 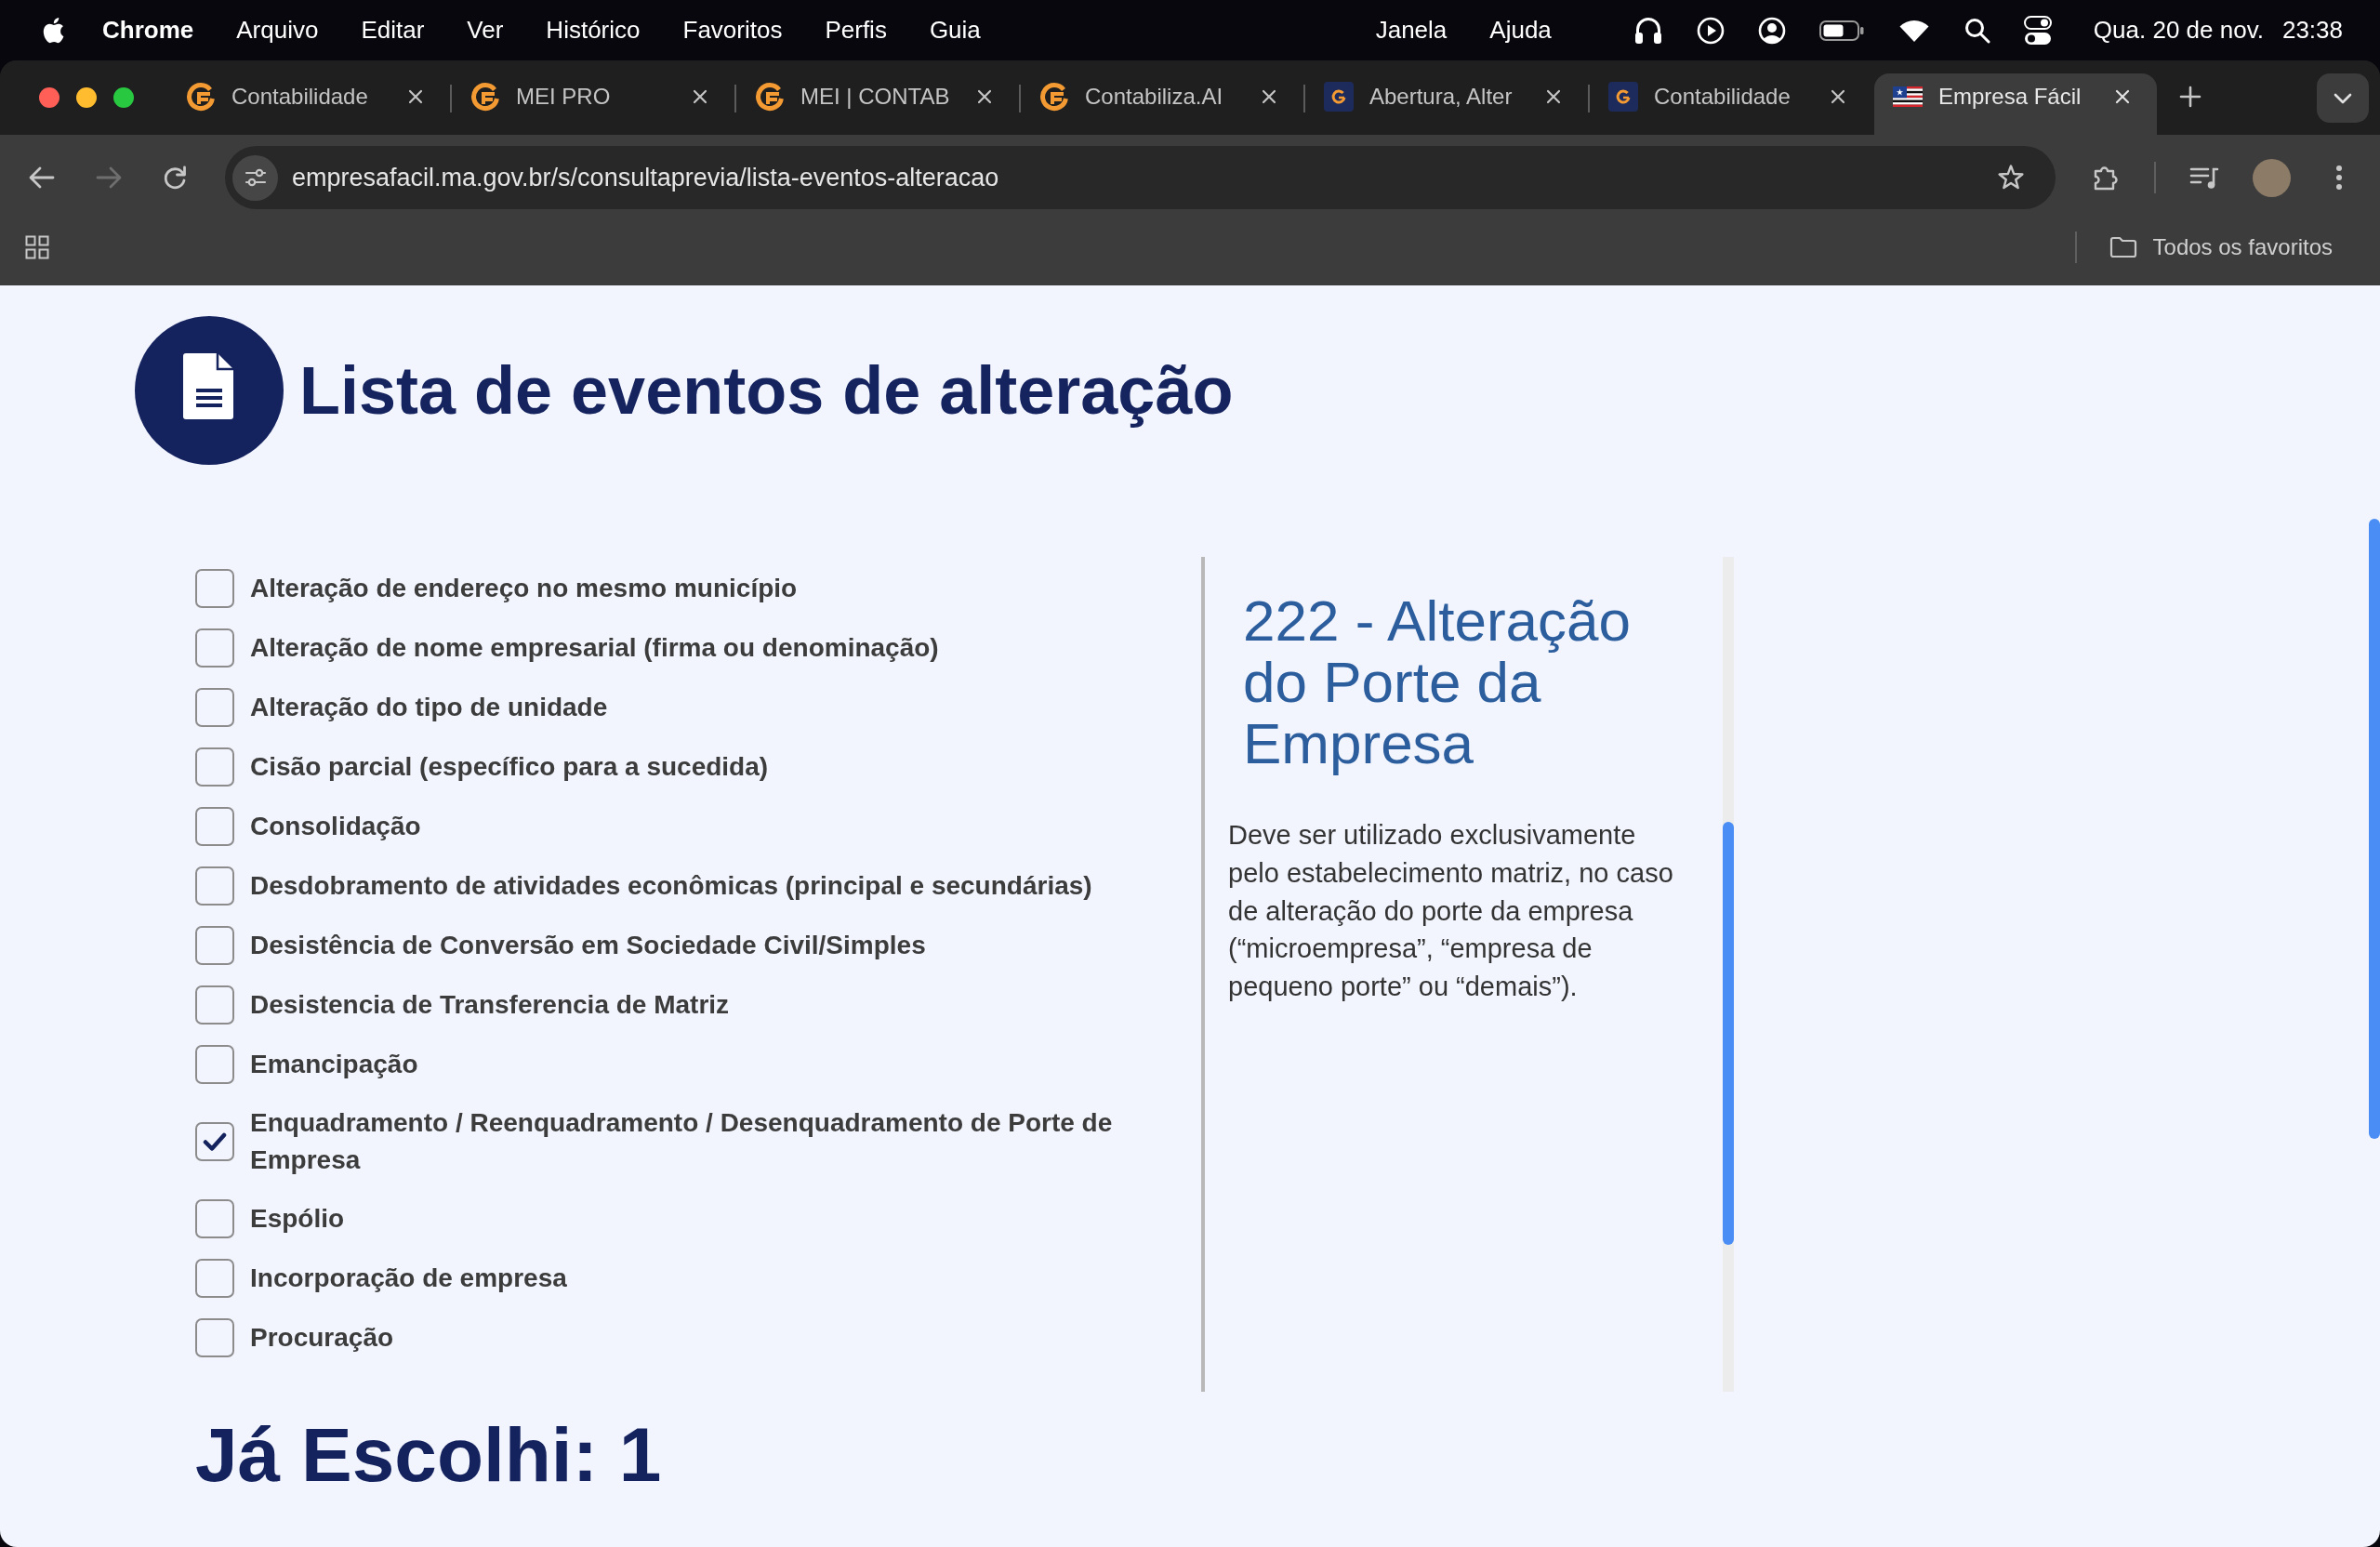 What do you see at coordinates (877, 104) in the screenshot?
I see `browser-tab: MEI | CONTAB` at bounding box center [877, 104].